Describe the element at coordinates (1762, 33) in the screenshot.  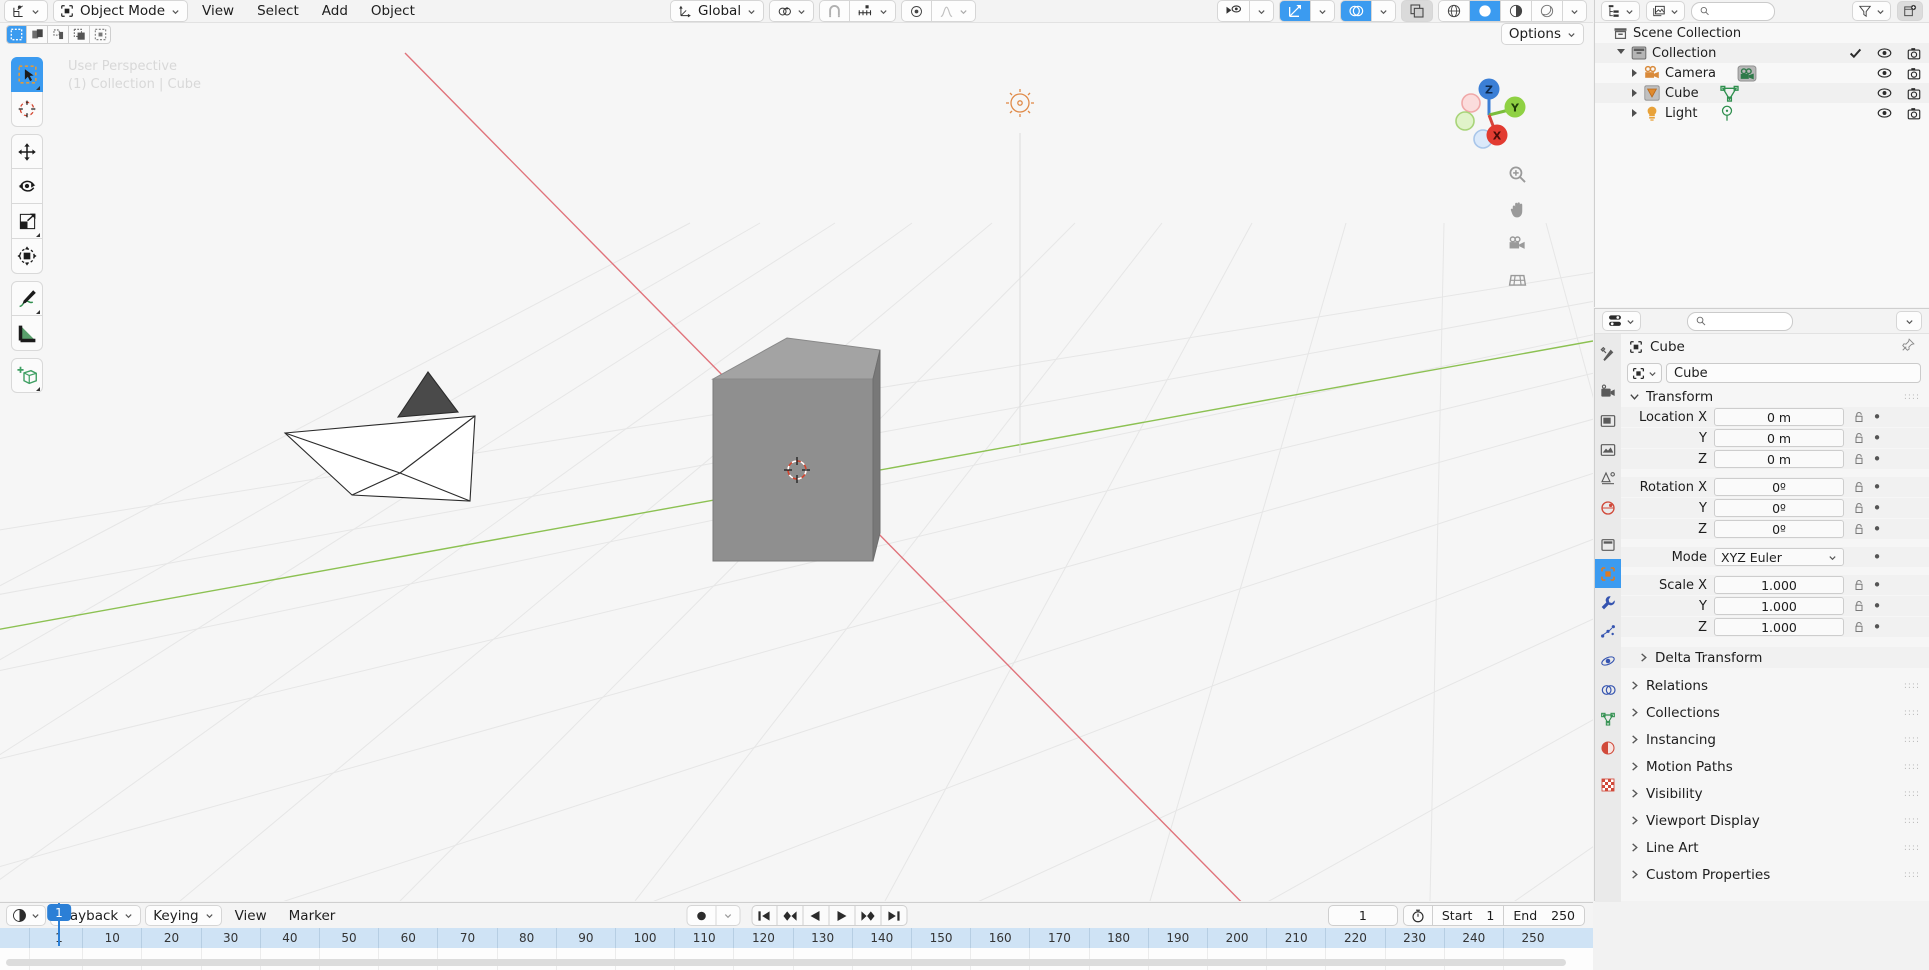
I see `outliner-row-scene-collection: Scene Collection` at that location.